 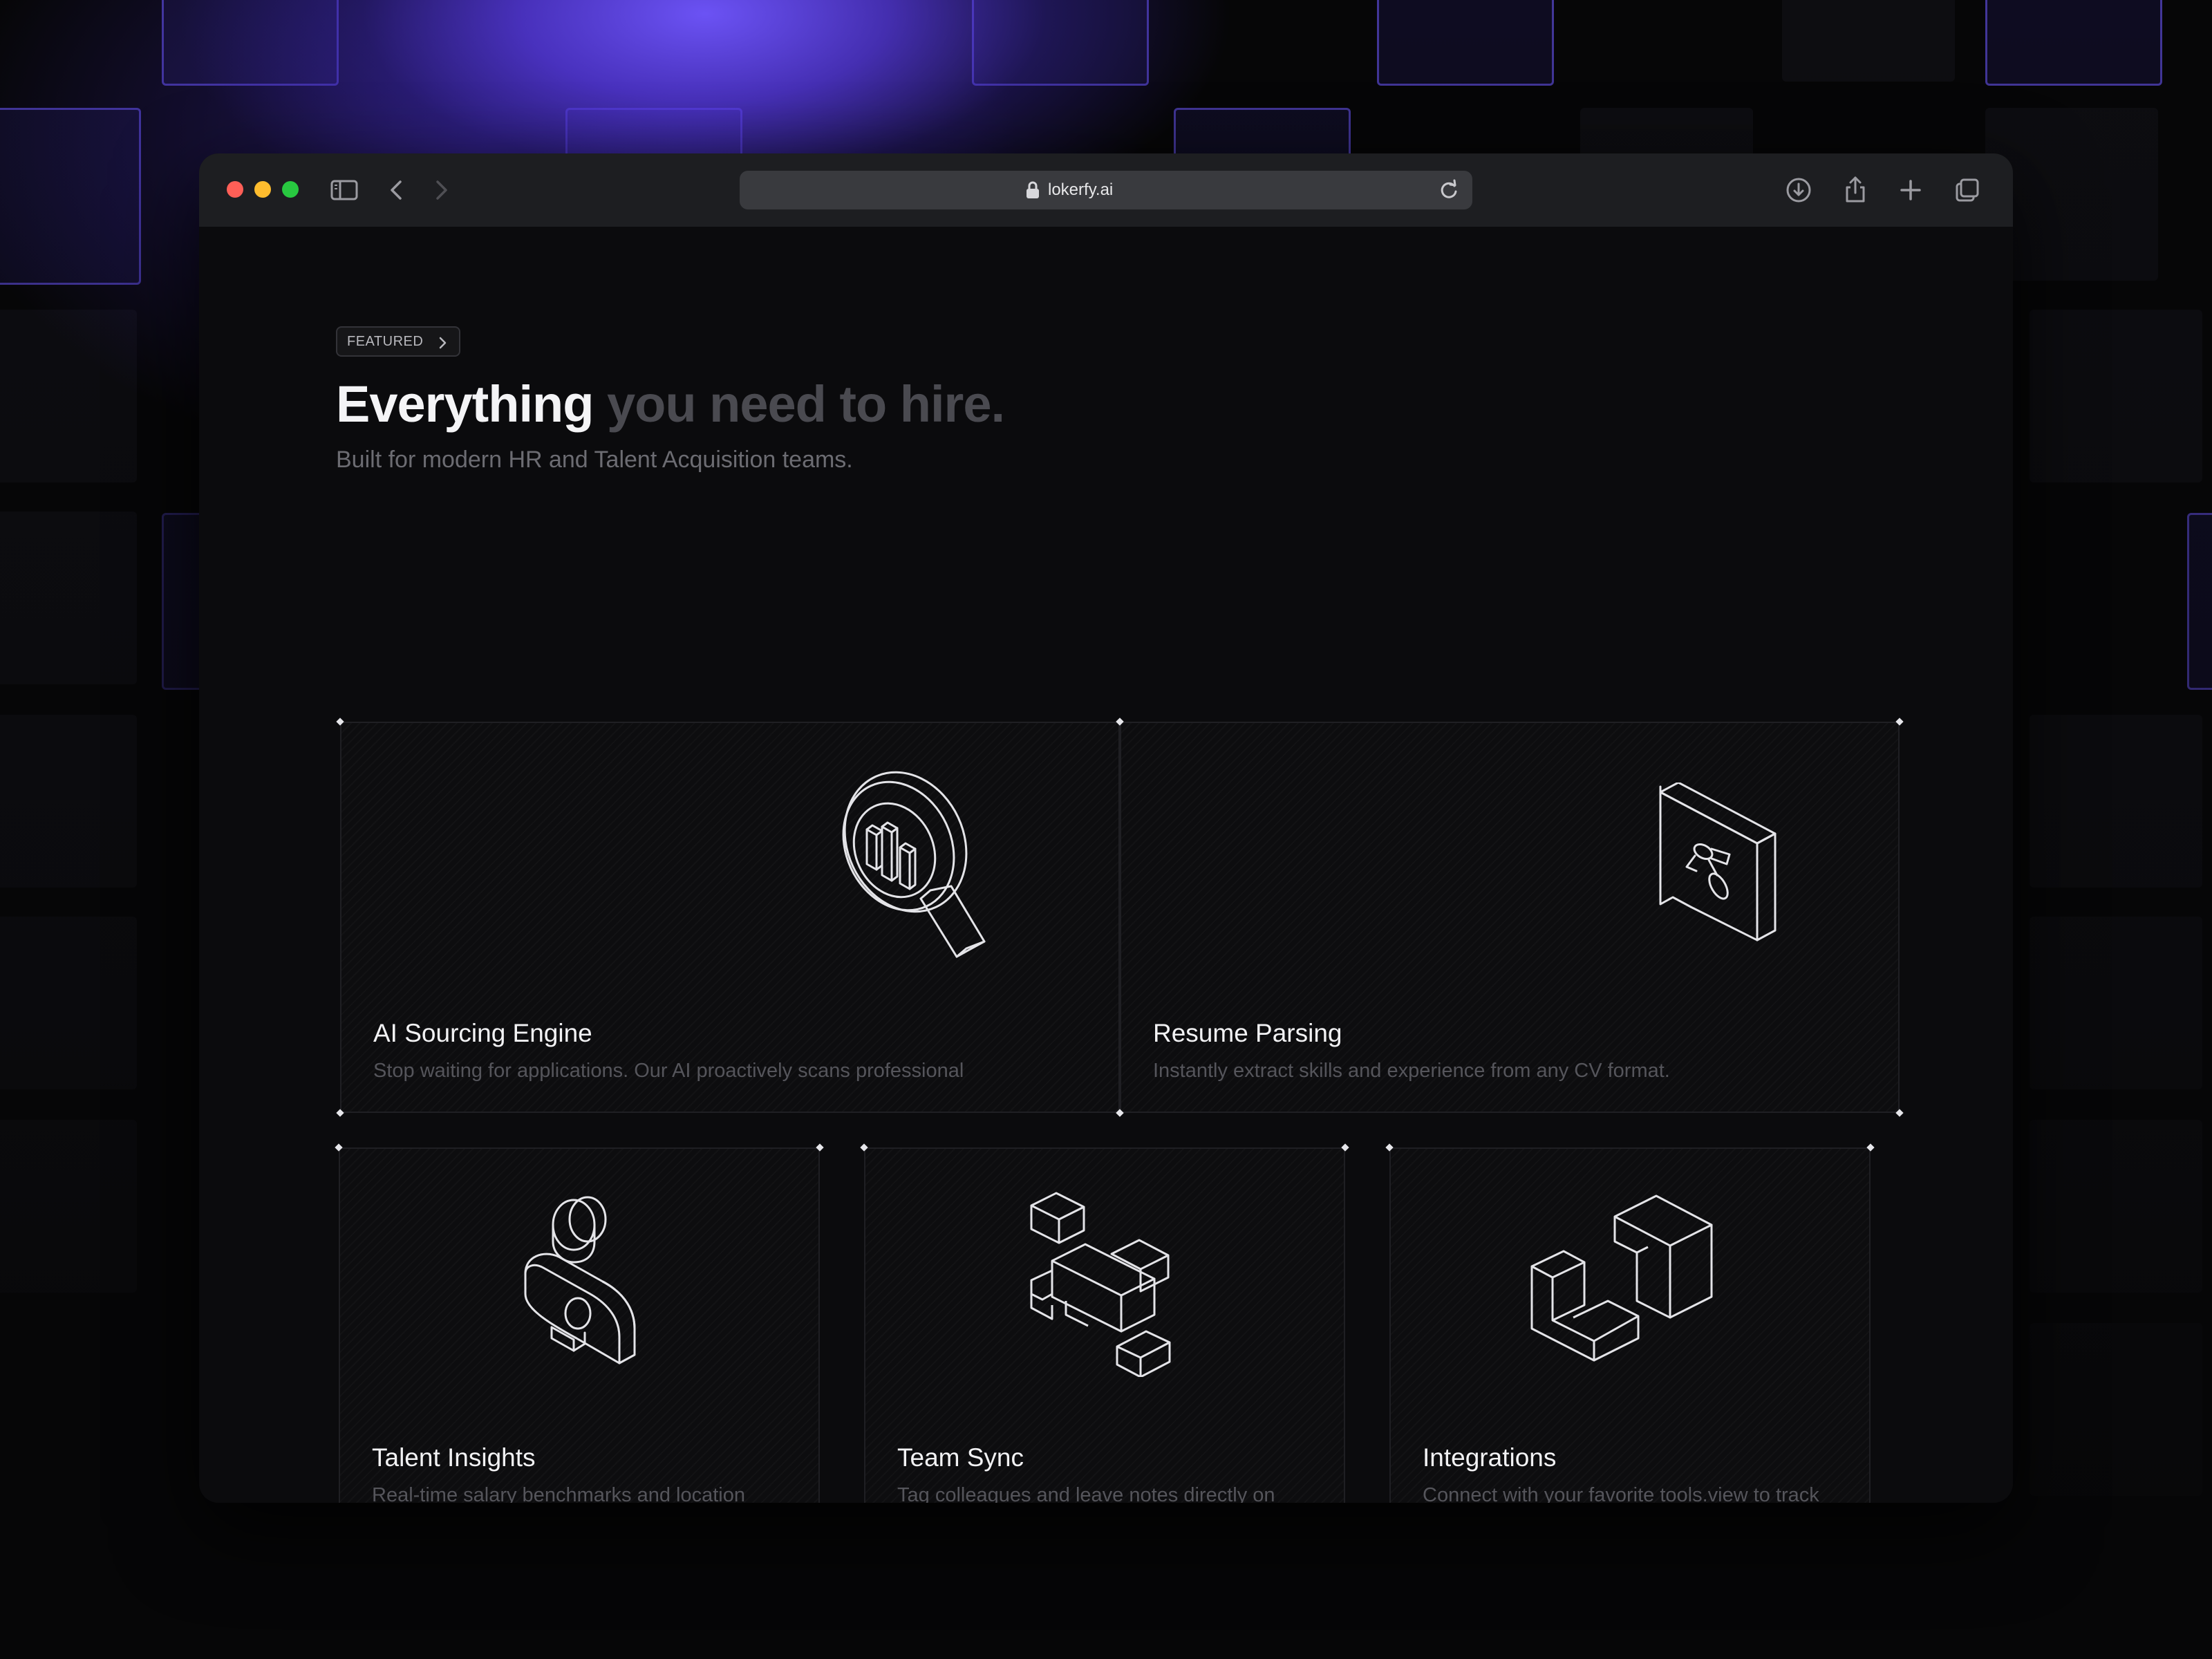 I want to click on address-bar: lokerfy.ai, so click(x=1106, y=190).